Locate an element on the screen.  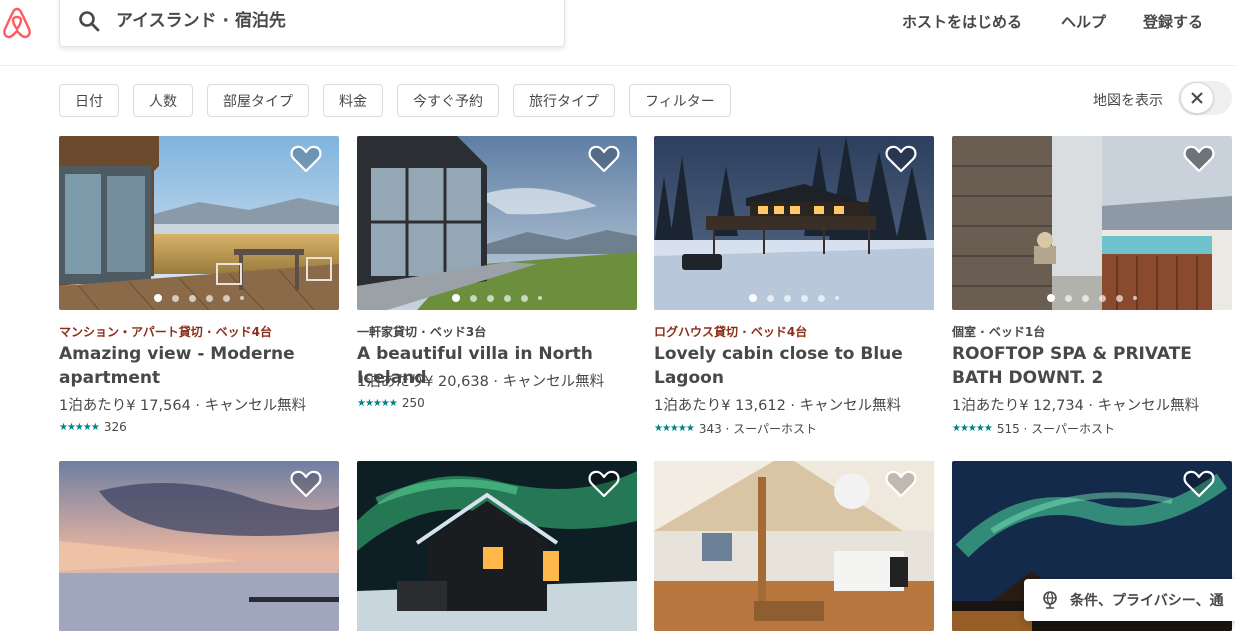
listing-type: ログハウス貸切 · ベッド4台 is located at coordinates (731, 332).